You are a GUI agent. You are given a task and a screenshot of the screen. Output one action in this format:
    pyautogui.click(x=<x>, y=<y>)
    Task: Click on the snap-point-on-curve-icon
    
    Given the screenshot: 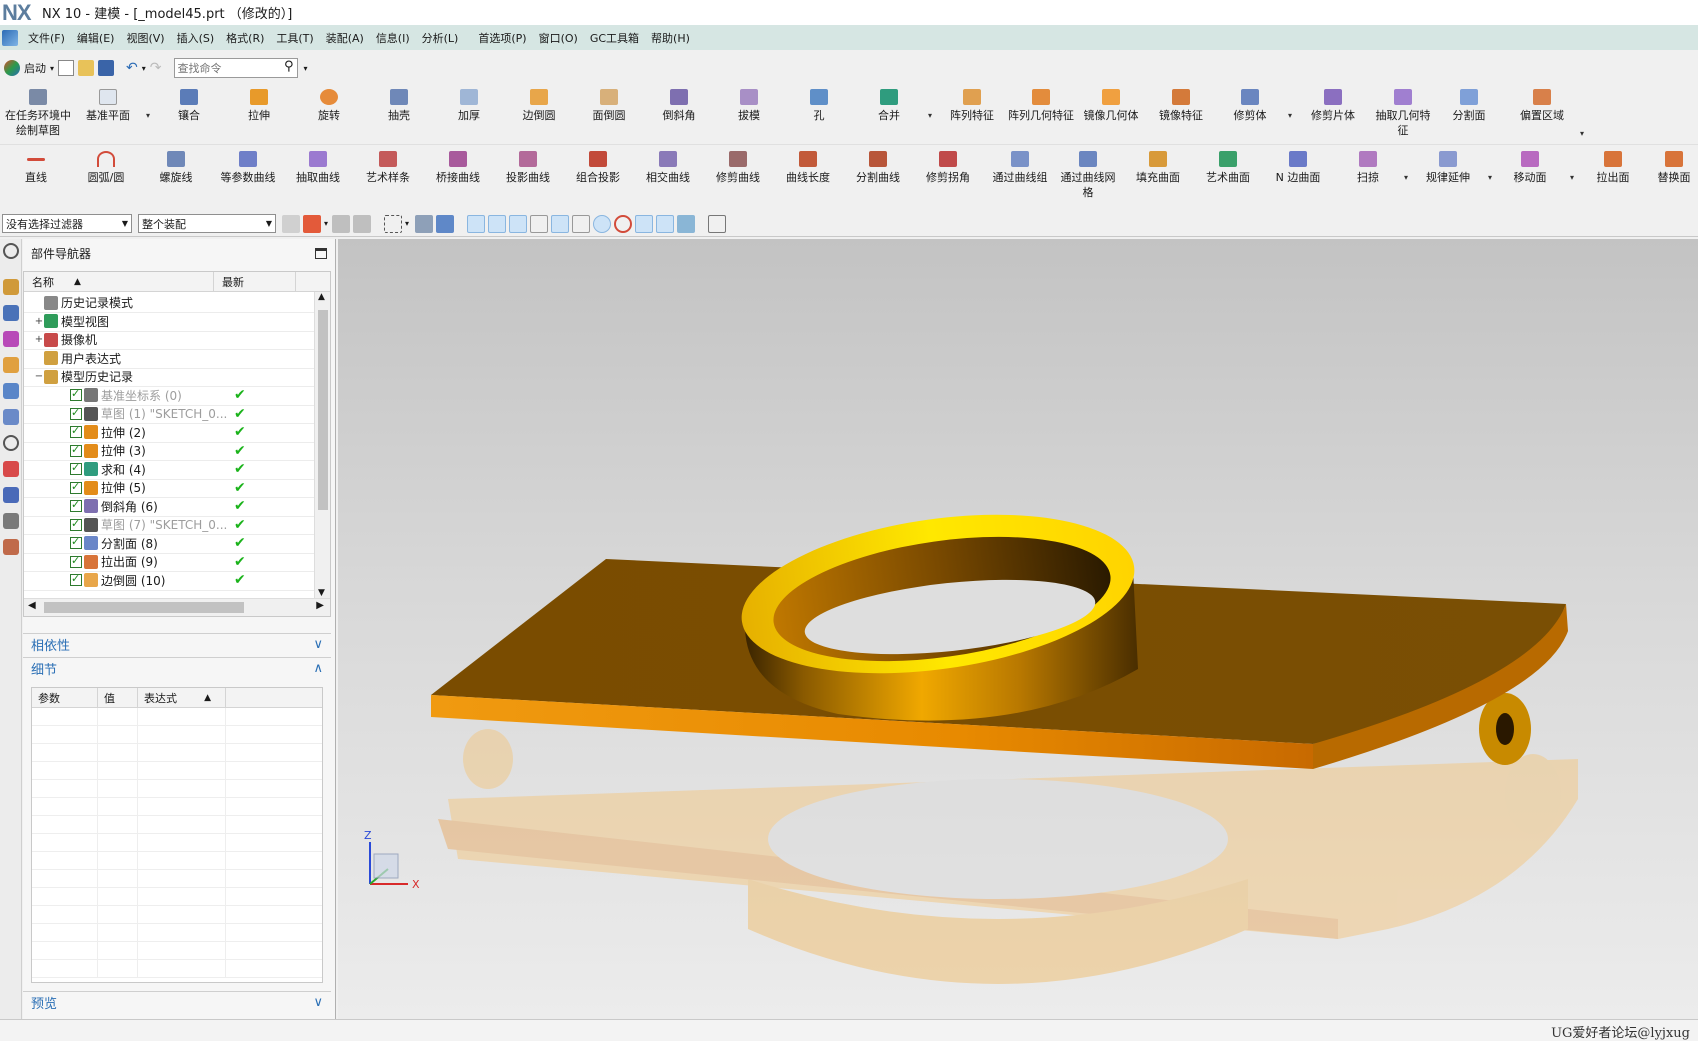 What is the action you would take?
    pyautogui.click(x=644, y=223)
    